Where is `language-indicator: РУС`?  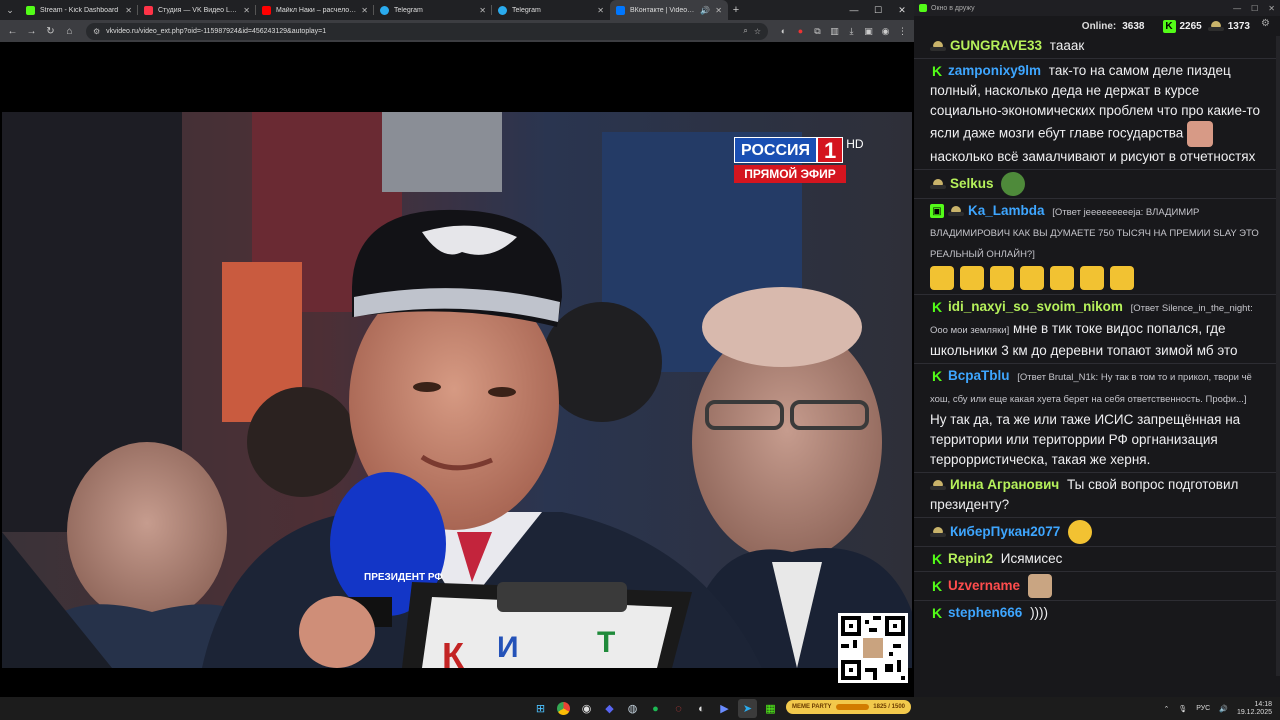
language-indicator: РУС is located at coordinates (1203, 708).